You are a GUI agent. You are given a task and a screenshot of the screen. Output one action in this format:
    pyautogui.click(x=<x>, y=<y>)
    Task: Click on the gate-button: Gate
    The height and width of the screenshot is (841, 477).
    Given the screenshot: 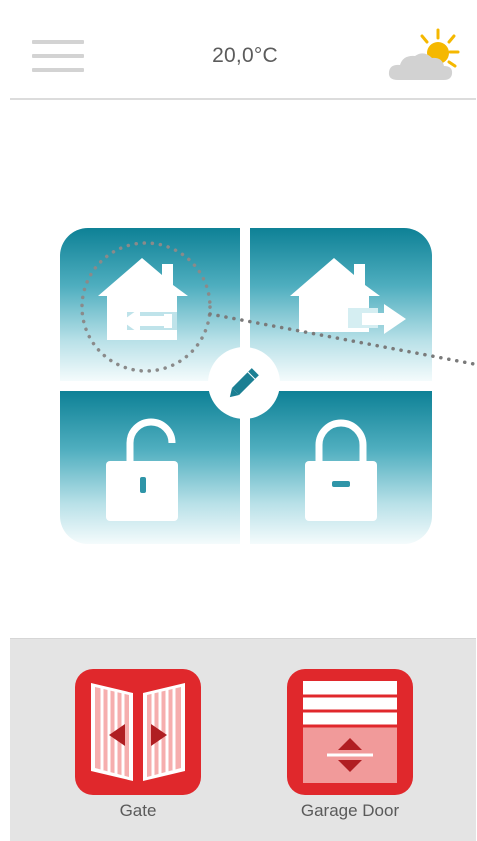 What is the action you would take?
    pyautogui.click(x=138, y=745)
    